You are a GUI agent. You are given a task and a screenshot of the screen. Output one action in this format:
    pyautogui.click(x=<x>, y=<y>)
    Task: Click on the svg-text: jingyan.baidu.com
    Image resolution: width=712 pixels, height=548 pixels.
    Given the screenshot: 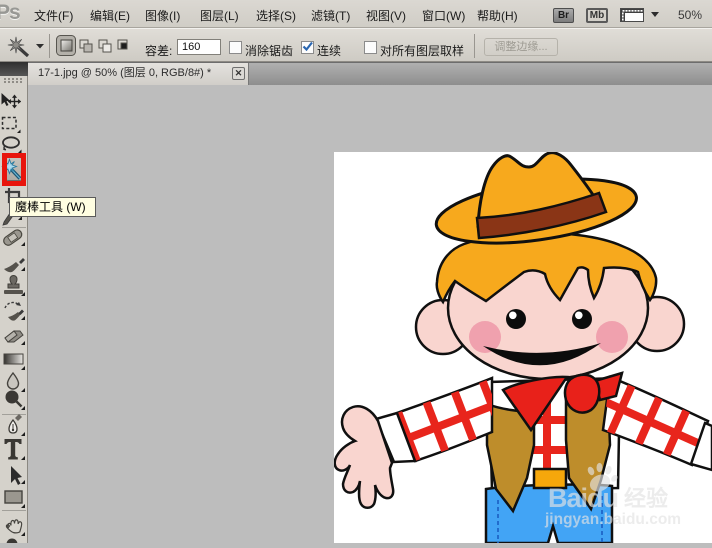 What is the action you would take?
    pyautogui.click(x=612, y=519)
    